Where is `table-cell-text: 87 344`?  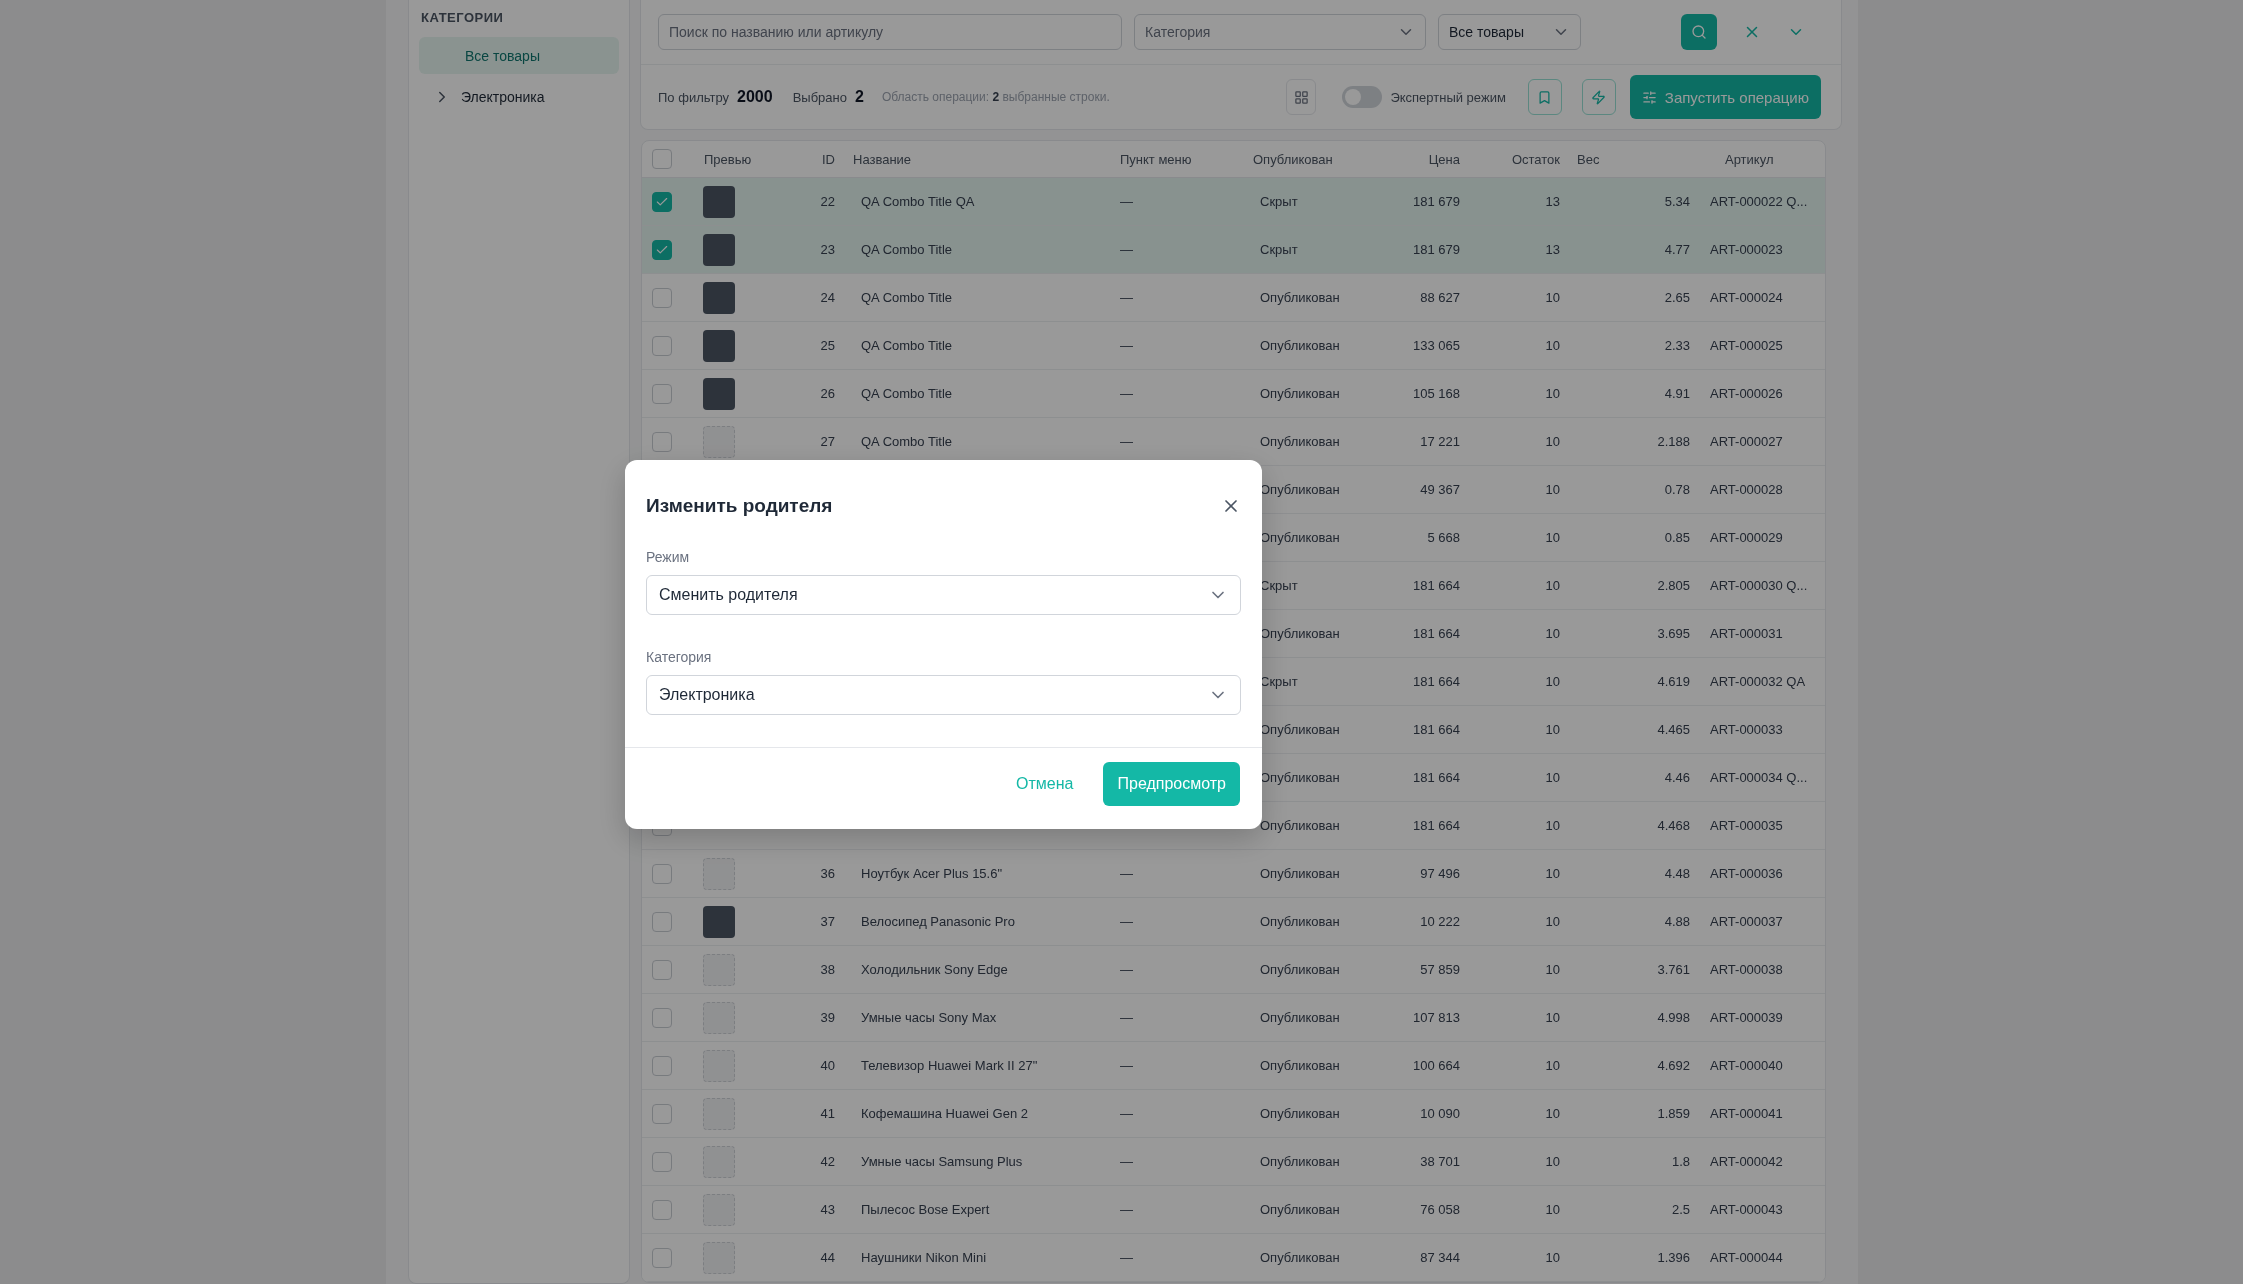
table-cell-text: 87 344 is located at coordinates (1440, 1257).